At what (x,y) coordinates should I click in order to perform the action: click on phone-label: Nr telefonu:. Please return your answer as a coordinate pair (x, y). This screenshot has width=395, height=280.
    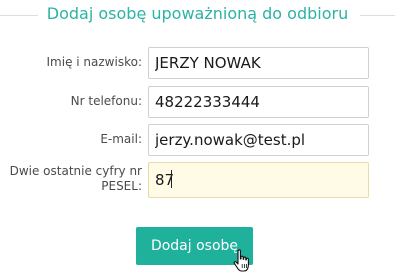
    Looking at the image, I should click on (106, 101).